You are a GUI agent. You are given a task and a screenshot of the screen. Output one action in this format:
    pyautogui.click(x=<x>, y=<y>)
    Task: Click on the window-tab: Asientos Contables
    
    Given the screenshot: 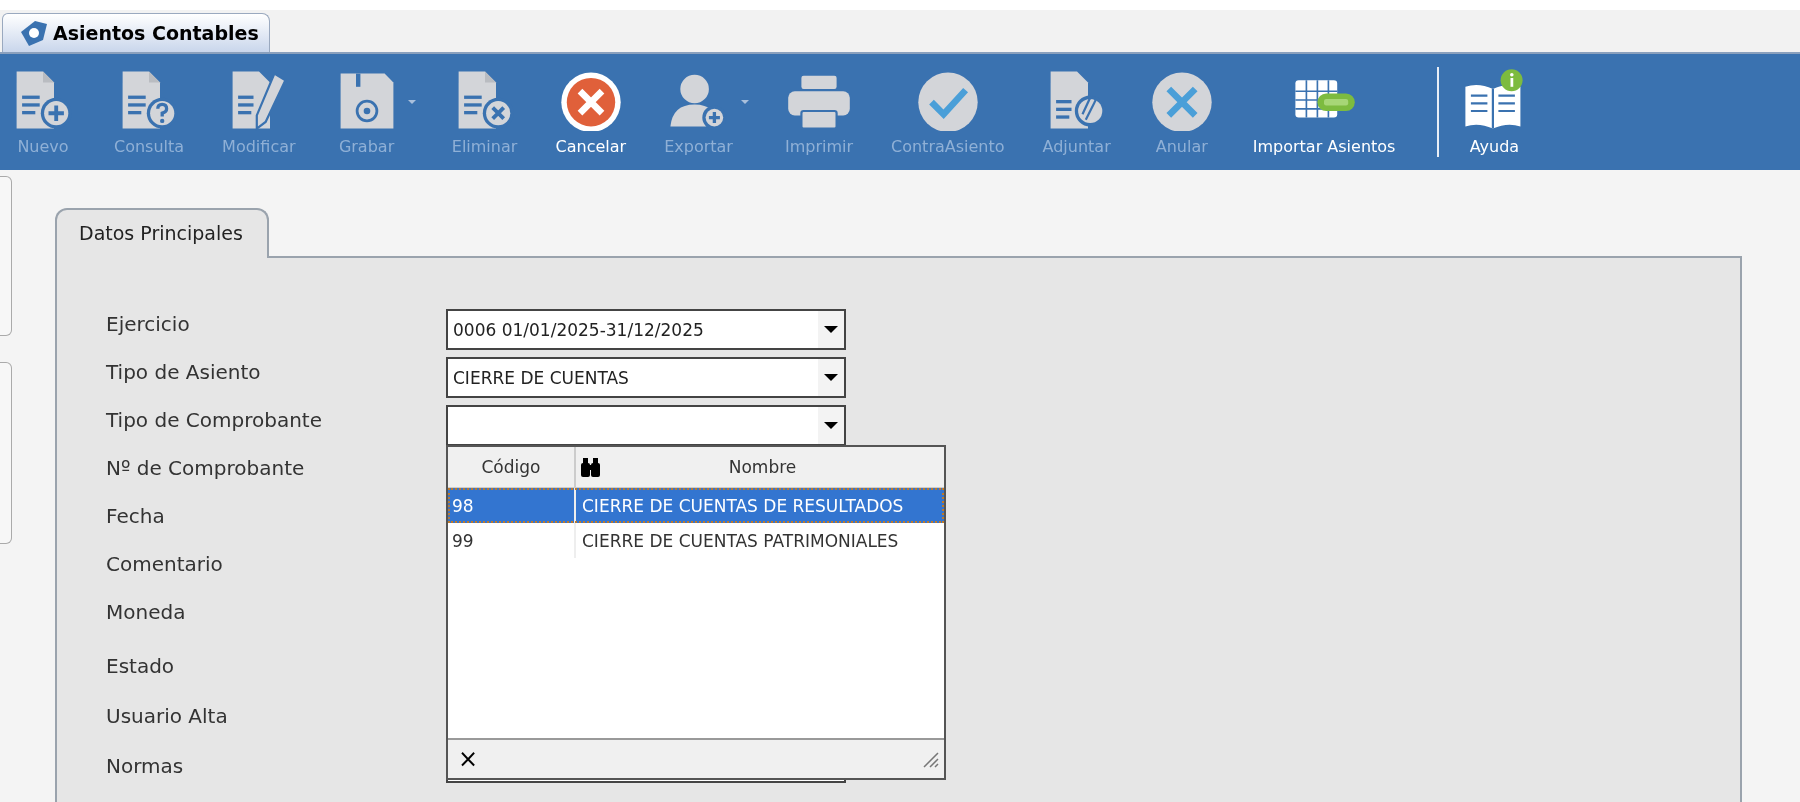 What is the action you would take?
    pyautogui.click(x=136, y=32)
    